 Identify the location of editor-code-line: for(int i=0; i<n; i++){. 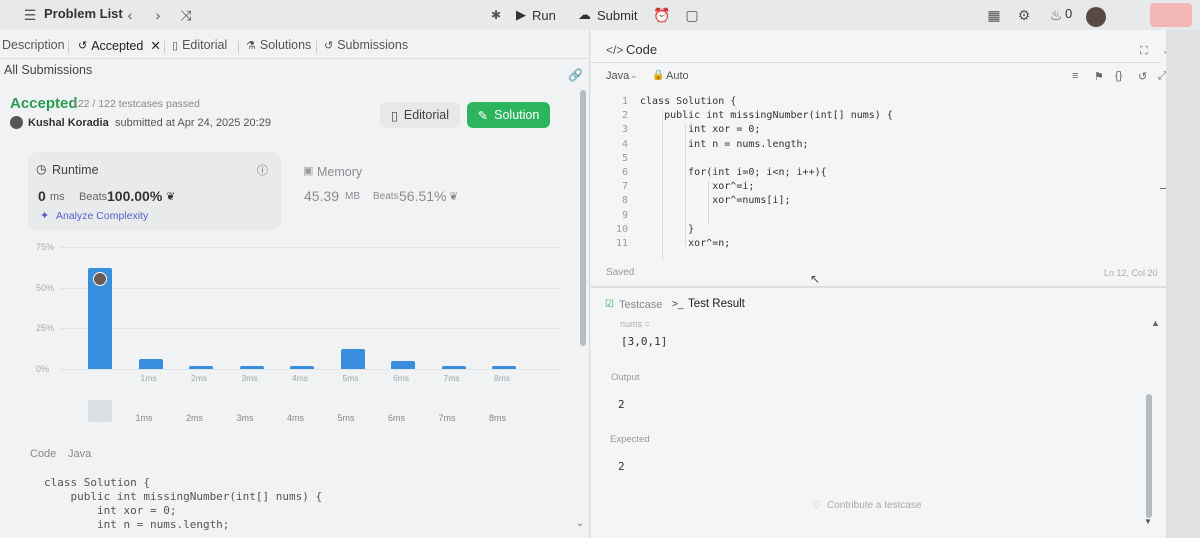
(733, 172).